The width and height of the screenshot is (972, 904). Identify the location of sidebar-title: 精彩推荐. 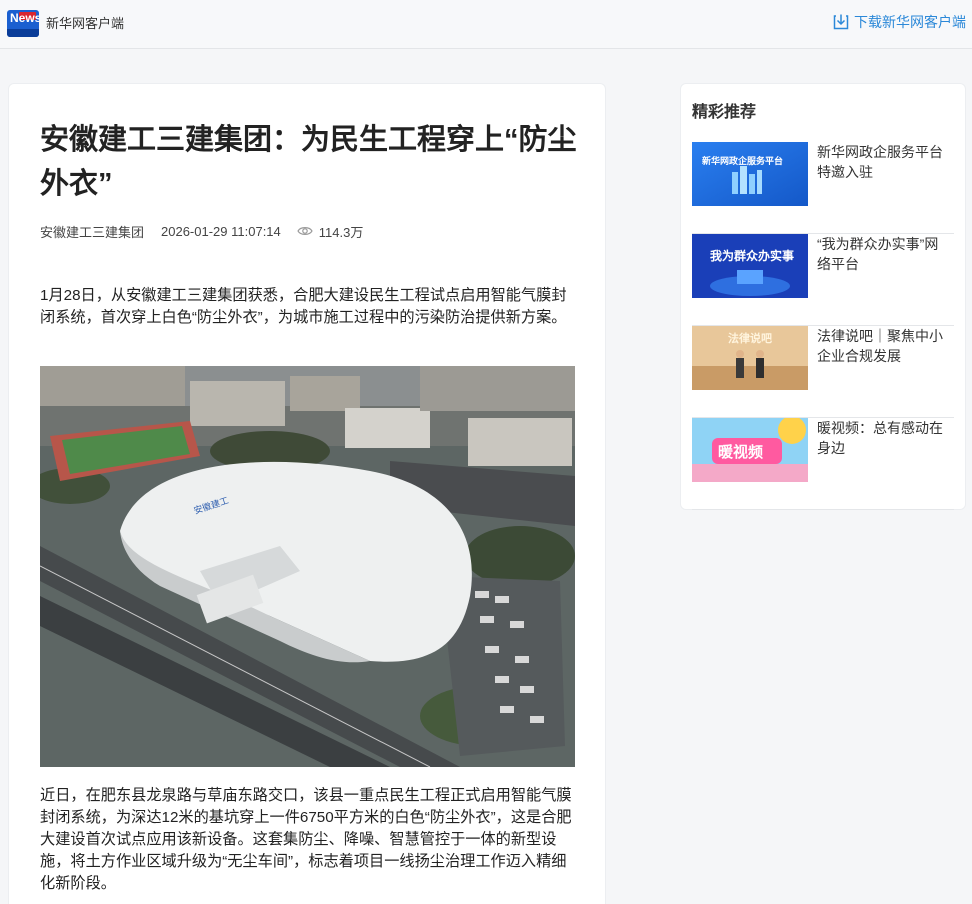
(724, 112).